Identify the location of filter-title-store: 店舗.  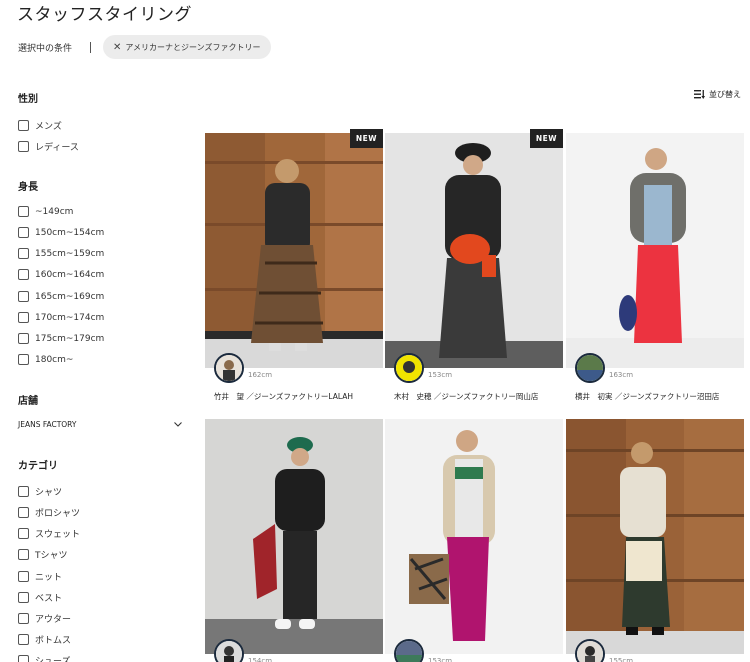
(28, 401).